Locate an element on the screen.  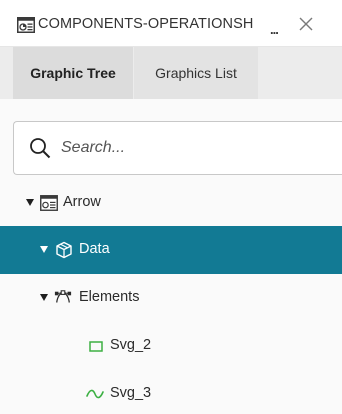
wave-line-icon is located at coordinates (95, 394).